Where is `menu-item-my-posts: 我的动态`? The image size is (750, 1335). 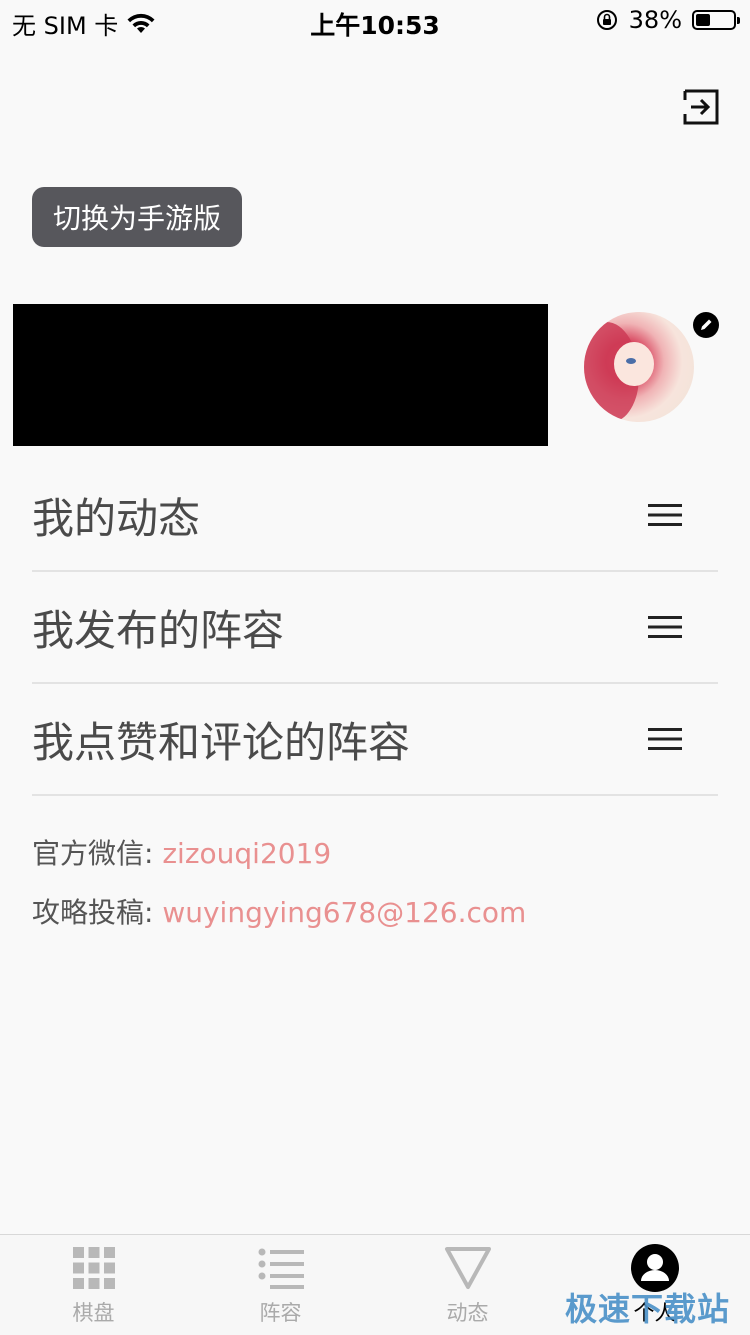 menu-item-my-posts: 我的动态 is located at coordinates (375, 516).